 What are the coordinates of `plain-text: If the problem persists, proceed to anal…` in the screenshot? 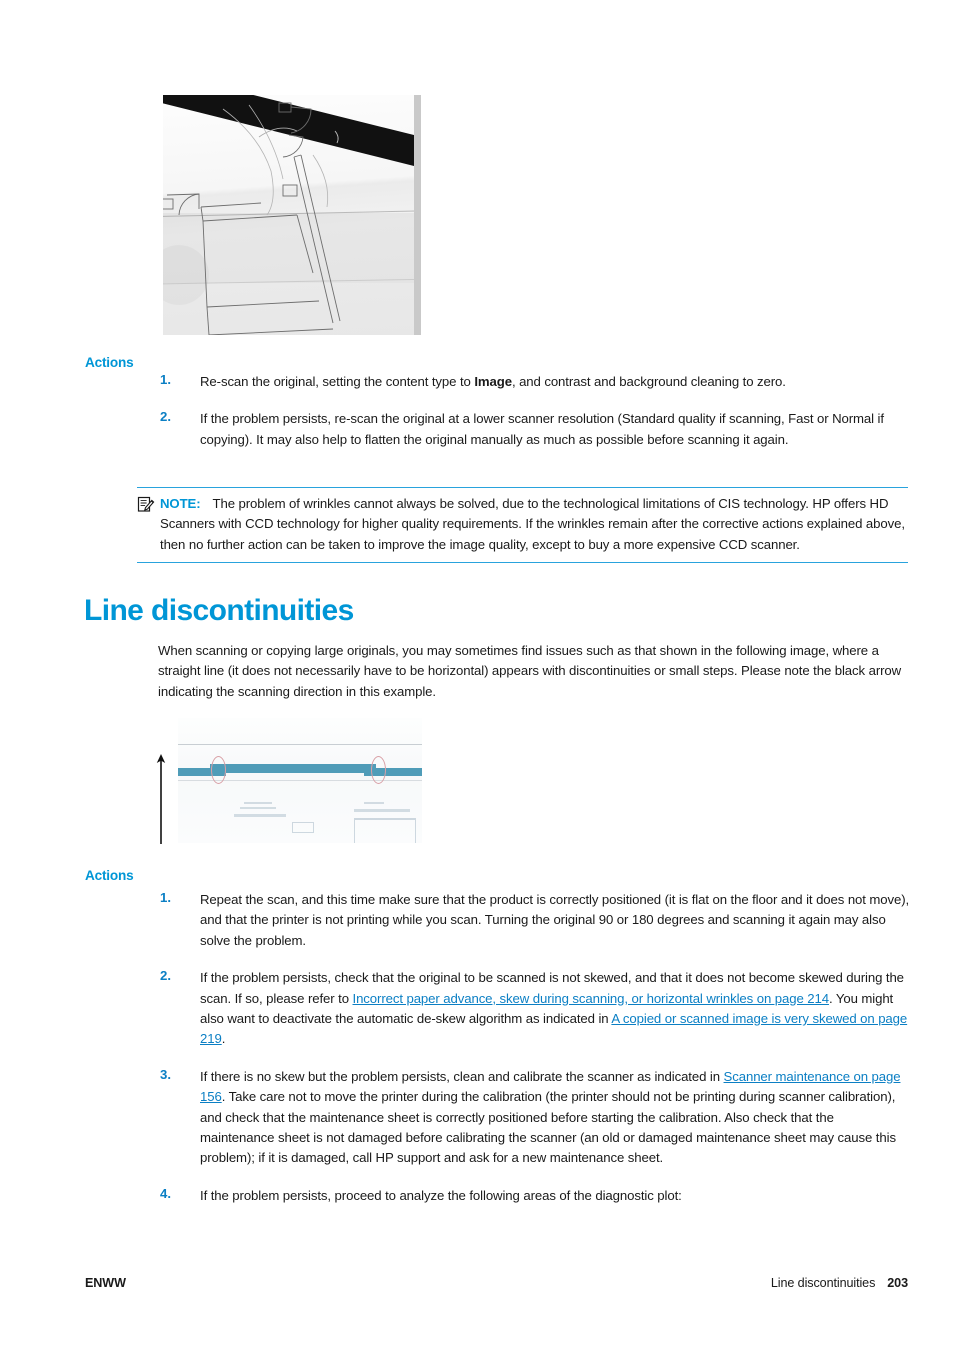 It's located at (441, 1195).